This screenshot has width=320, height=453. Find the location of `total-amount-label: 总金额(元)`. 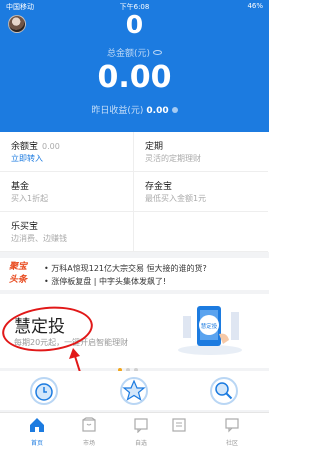

total-amount-label: 总金额(元) is located at coordinates (134, 52).